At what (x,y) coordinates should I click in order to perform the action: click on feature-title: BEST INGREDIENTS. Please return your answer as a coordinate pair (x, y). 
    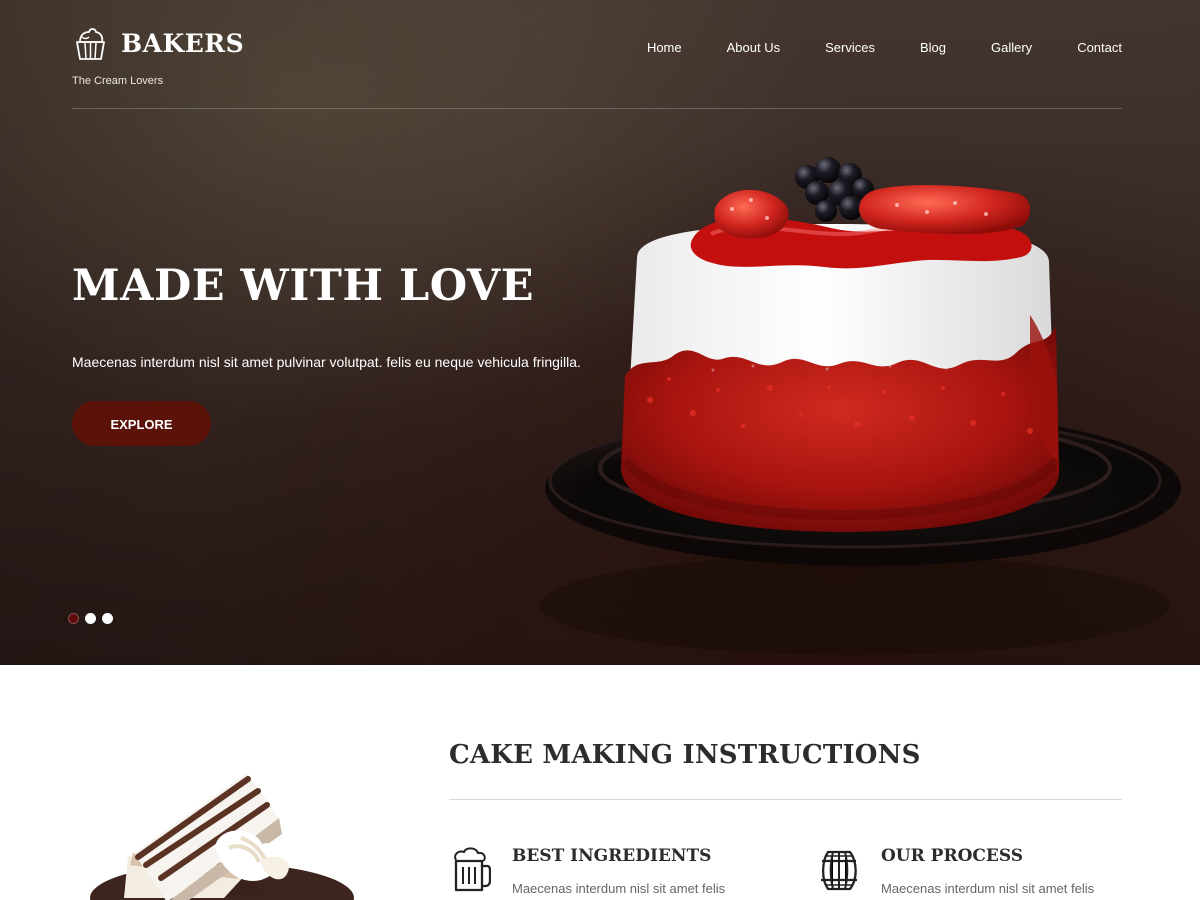
    Looking at the image, I should click on (612, 856).